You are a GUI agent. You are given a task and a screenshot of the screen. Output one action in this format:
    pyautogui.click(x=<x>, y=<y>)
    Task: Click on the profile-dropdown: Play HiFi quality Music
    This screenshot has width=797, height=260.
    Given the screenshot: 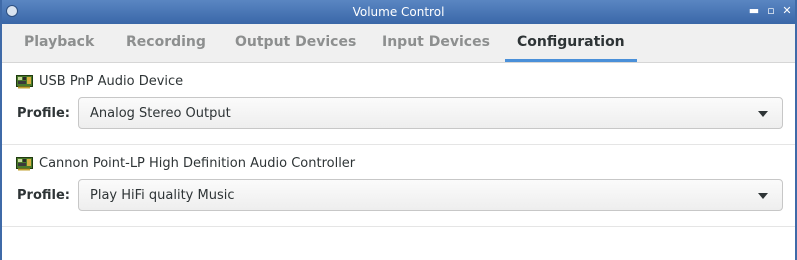 What is the action you would take?
    pyautogui.click(x=430, y=195)
    